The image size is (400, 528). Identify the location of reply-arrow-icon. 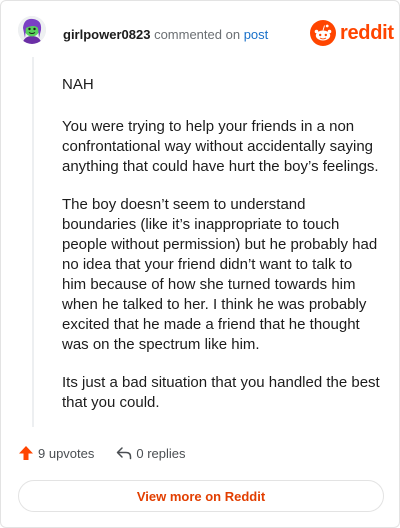
(124, 453).